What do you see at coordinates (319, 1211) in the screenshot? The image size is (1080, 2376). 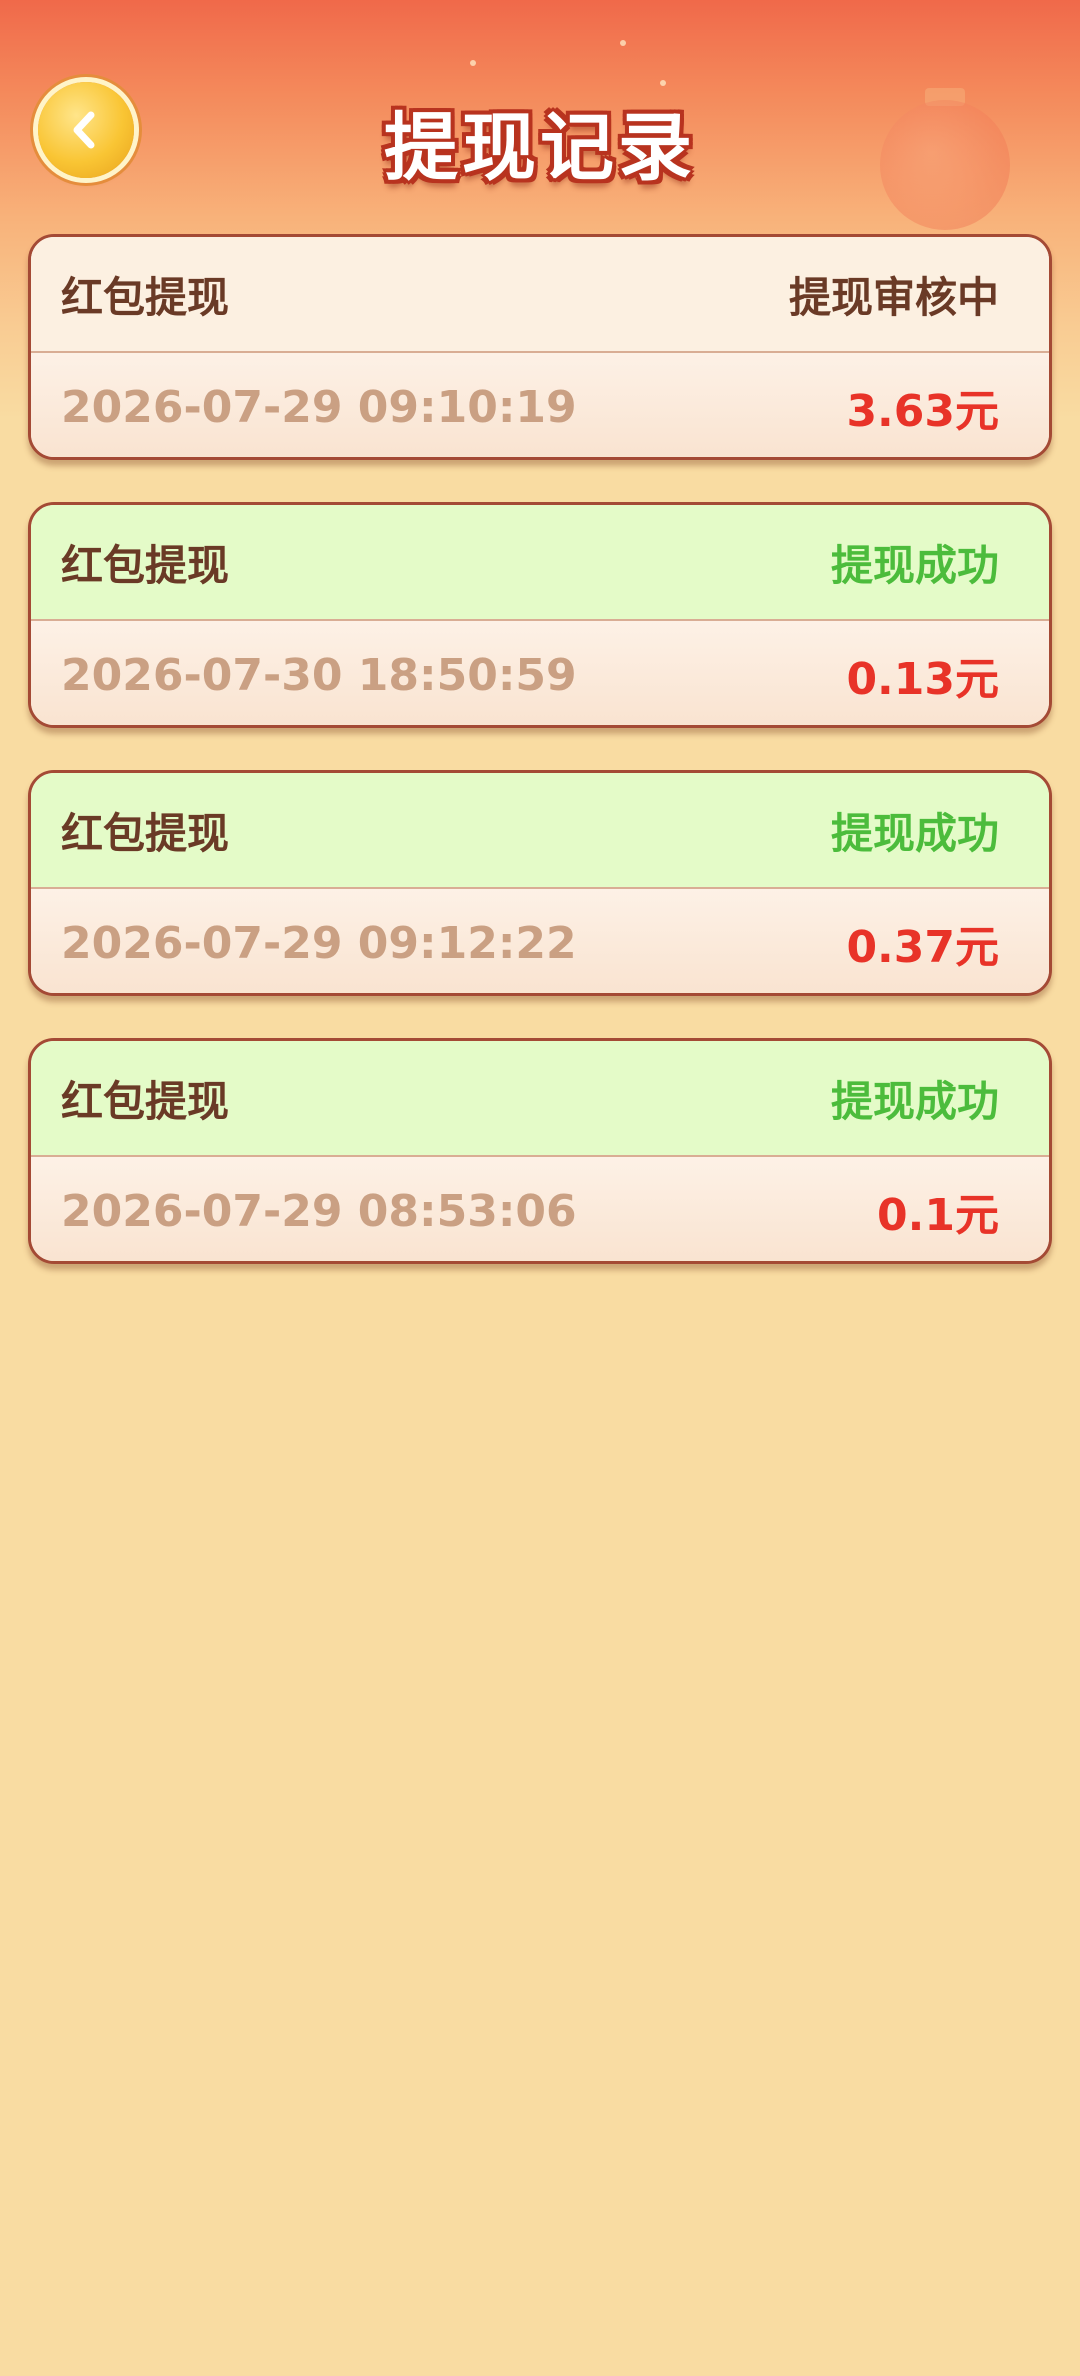 I see `record-time: 2026-07-29 08:53:06` at bounding box center [319, 1211].